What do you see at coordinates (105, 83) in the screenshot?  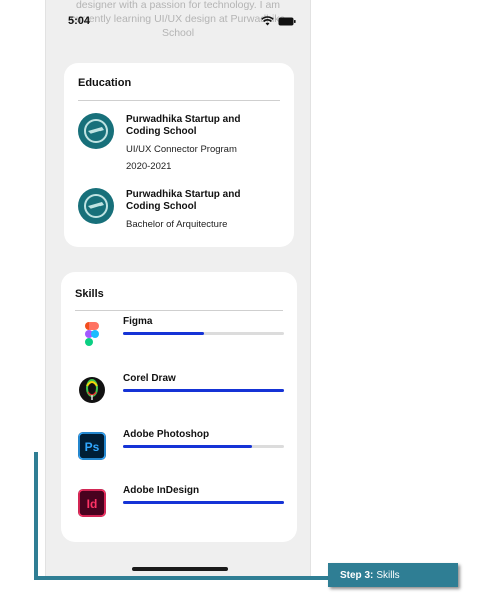 I see `education-title: Education` at bounding box center [105, 83].